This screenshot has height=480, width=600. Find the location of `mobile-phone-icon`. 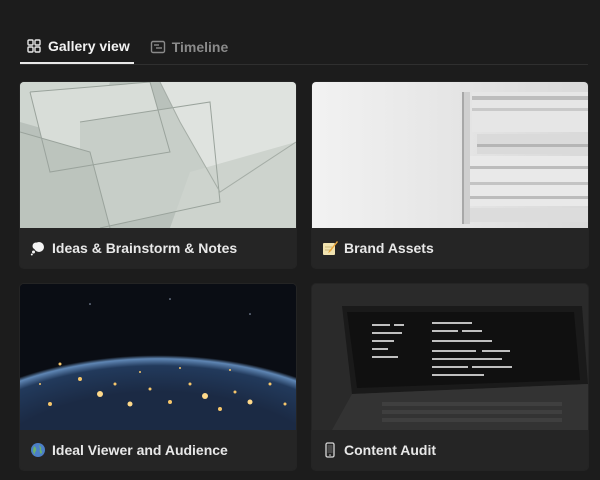

mobile-phone-icon is located at coordinates (330, 450).